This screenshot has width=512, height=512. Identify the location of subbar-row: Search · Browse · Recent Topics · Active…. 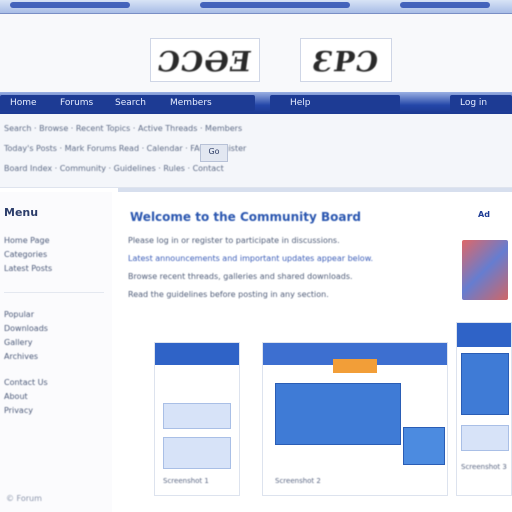
(123, 128).